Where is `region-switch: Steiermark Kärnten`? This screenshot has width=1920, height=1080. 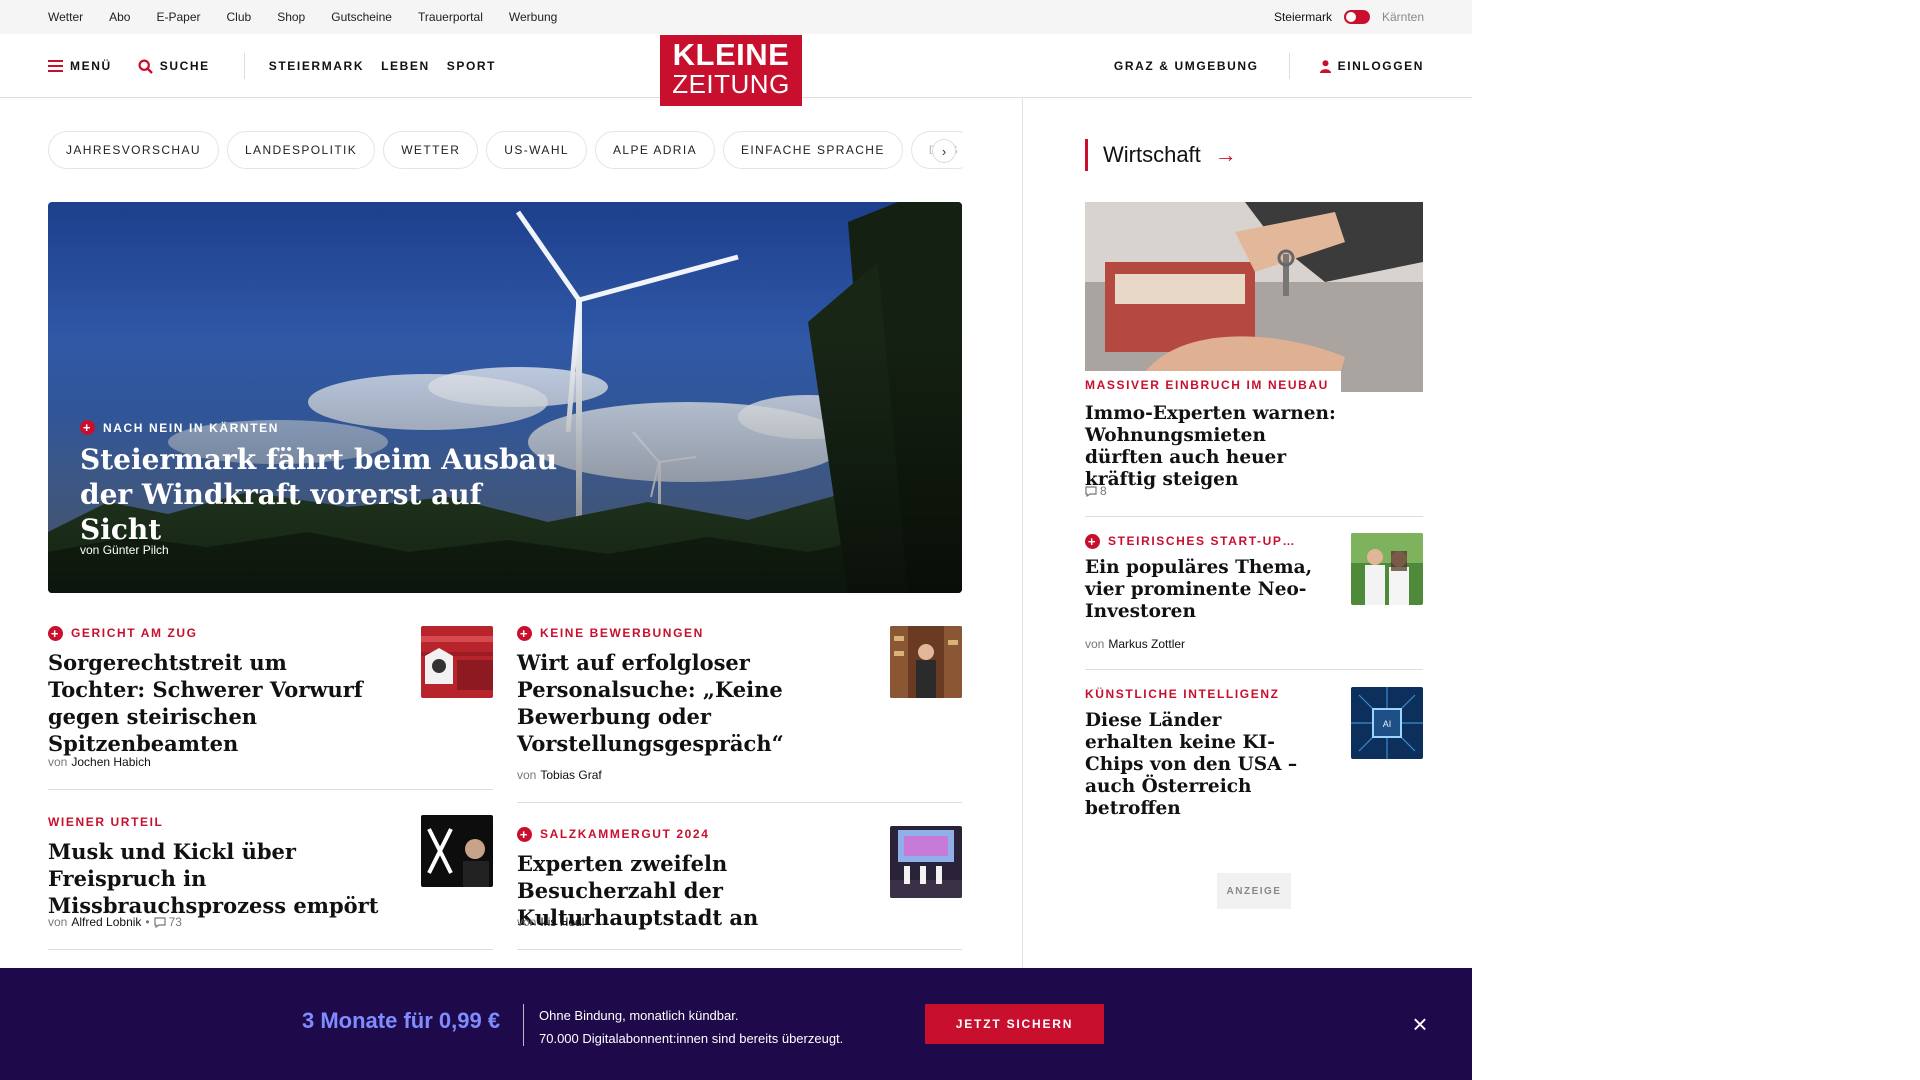
region-switch: Steiermark Kärnten is located at coordinates (1349, 17).